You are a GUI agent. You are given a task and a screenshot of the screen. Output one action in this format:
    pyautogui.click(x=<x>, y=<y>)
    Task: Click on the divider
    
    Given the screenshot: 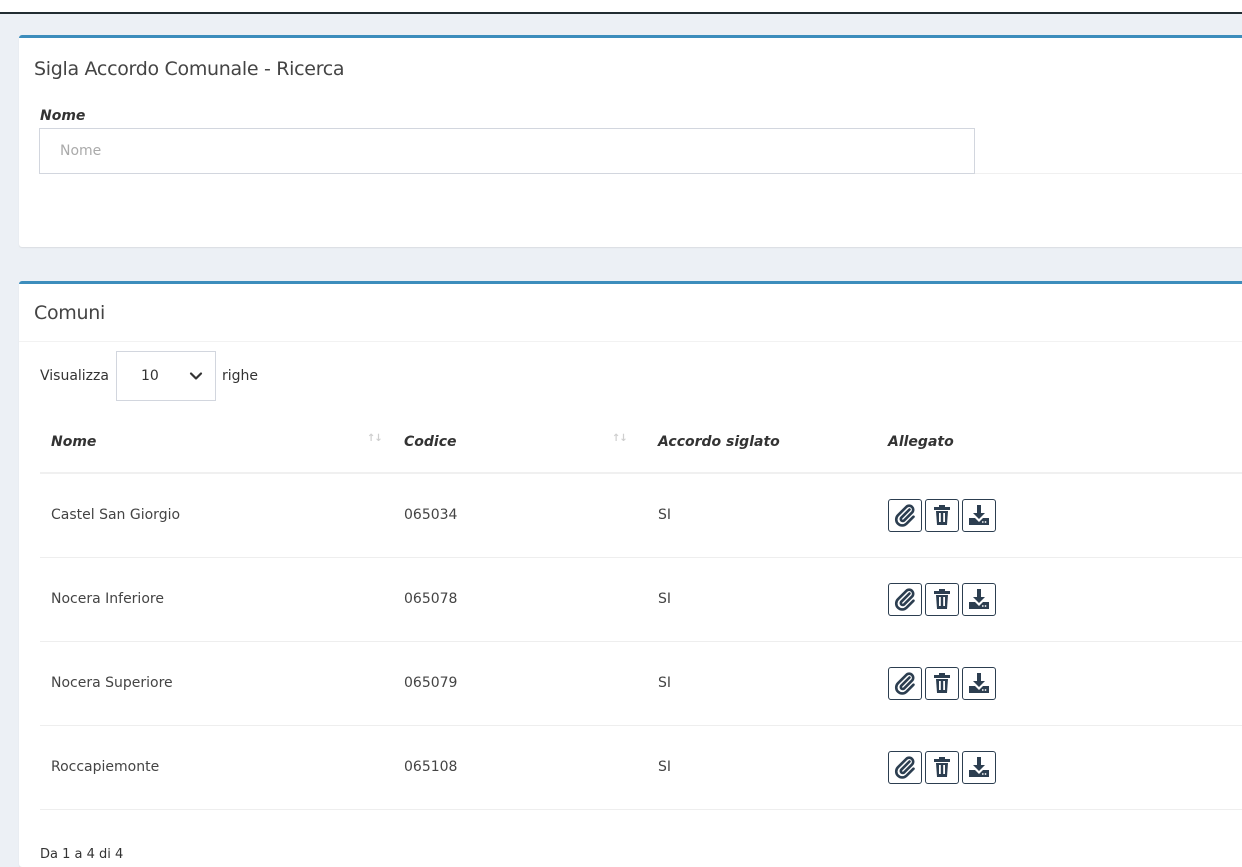 What is the action you would take?
    pyautogui.click(x=1108, y=173)
    